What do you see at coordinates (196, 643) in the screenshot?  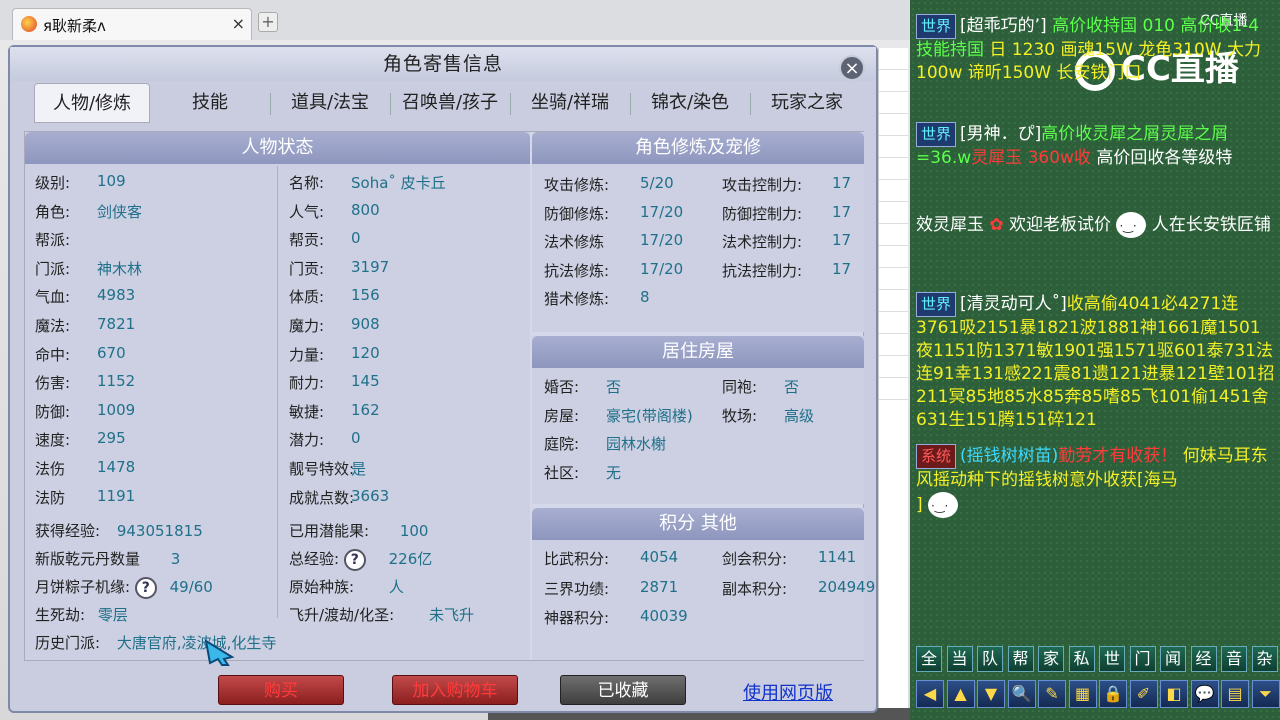 I see `history-value: 大唐官府,凌波城,化生寺` at bounding box center [196, 643].